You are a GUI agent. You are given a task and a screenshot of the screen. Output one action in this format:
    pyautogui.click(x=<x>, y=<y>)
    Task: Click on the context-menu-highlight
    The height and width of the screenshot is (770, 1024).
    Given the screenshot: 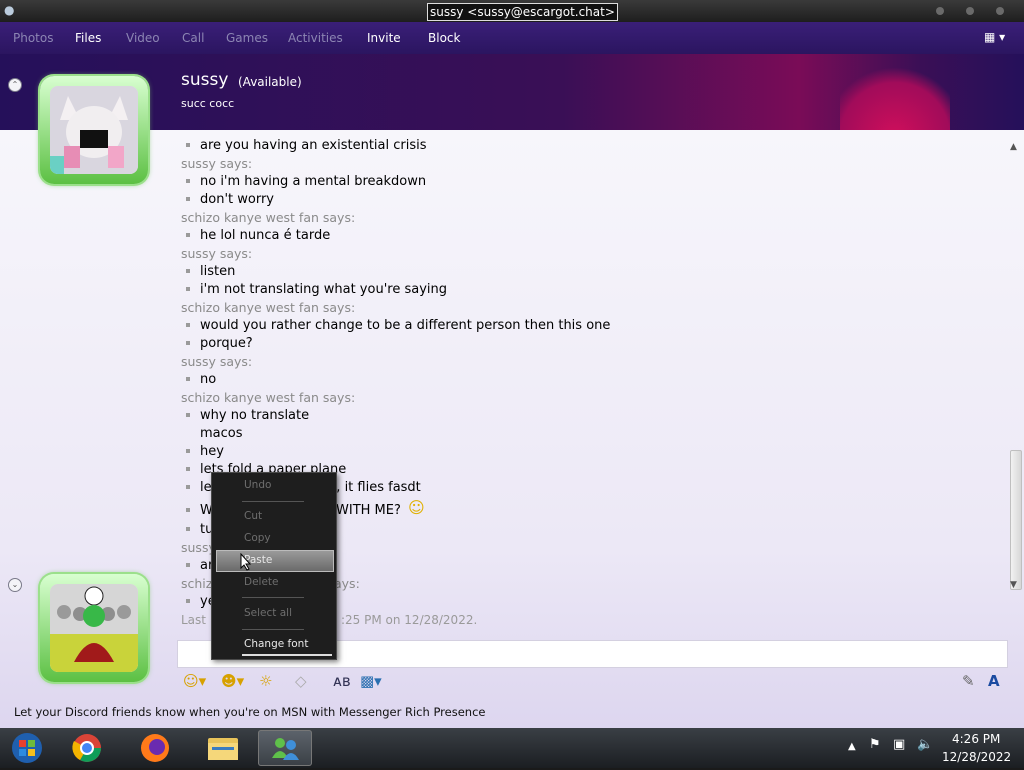 What is the action you would take?
    pyautogui.click(x=275, y=561)
    